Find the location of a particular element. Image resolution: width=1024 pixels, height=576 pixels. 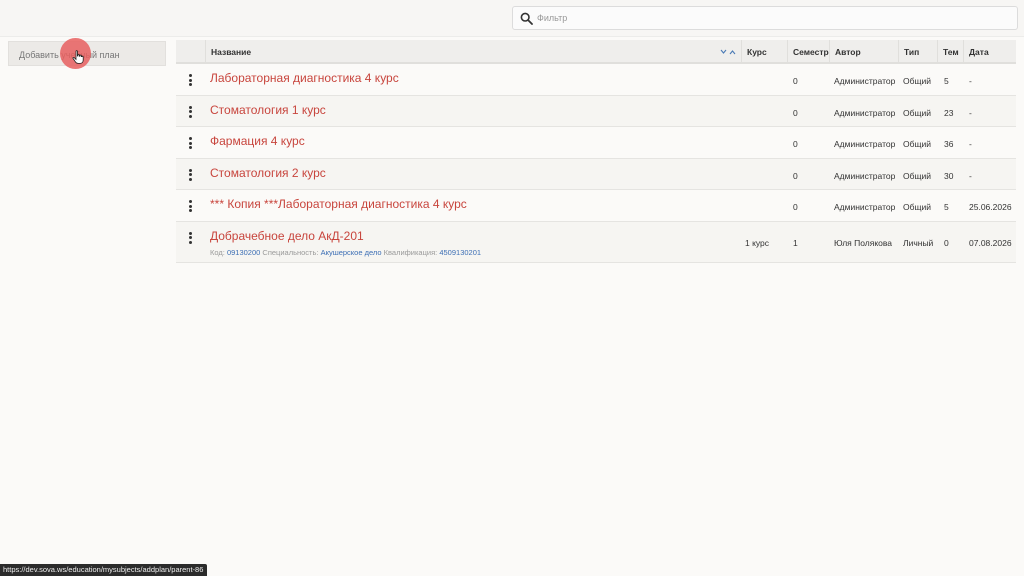

cell-semester: 1 is located at coordinates (795, 242).